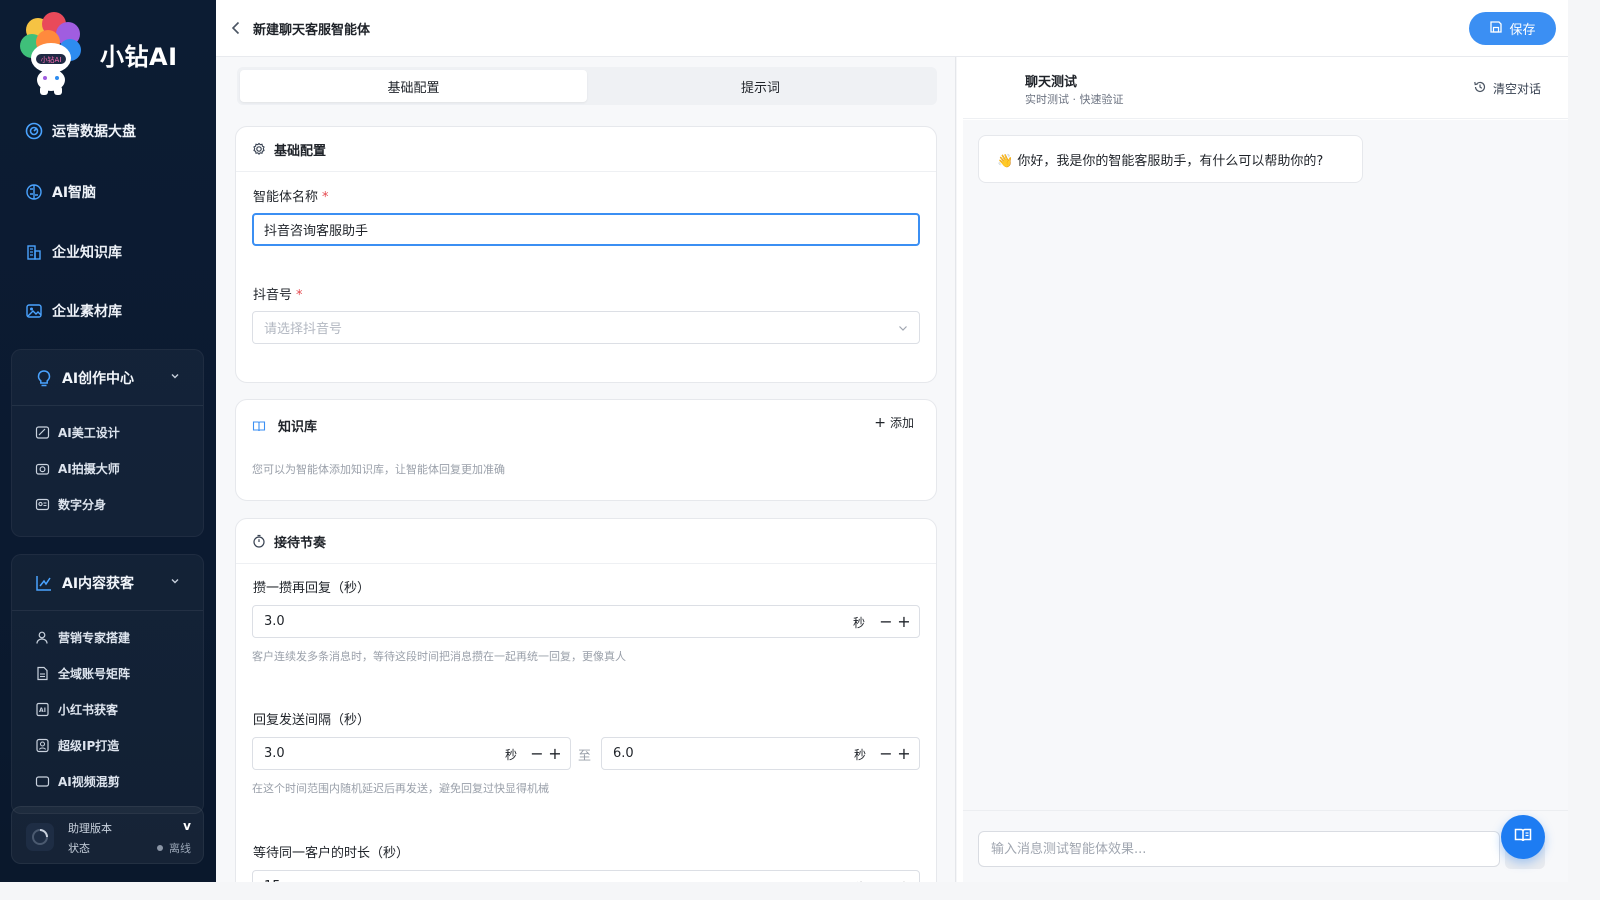 This screenshot has height=900, width=1600. Describe the element at coordinates (1496, 29) in the screenshot. I see `save-icon` at that location.